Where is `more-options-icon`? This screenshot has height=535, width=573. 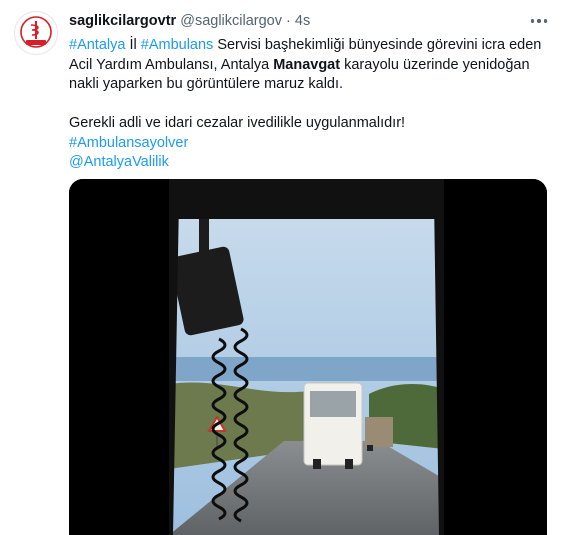
more-options-icon is located at coordinates (539, 21).